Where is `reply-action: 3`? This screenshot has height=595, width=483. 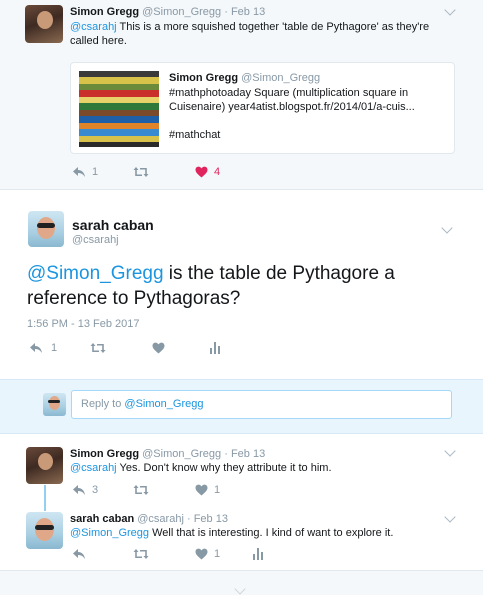
reply-action: 3 is located at coordinates (85, 490).